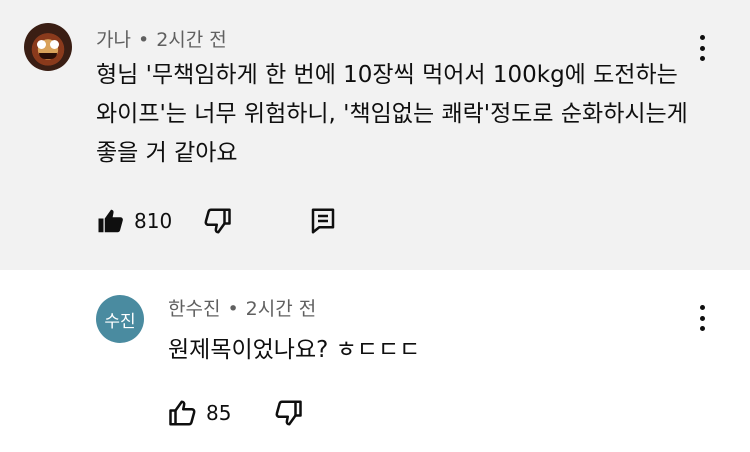  I want to click on reply-button, so click(323, 221).